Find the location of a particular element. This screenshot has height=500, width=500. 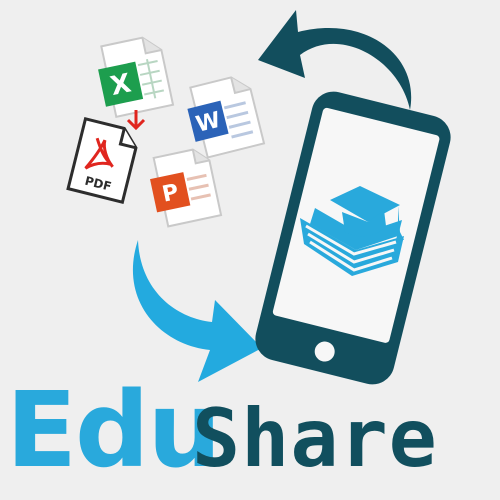

logo-text-edu: Edu is located at coordinates (114, 434).